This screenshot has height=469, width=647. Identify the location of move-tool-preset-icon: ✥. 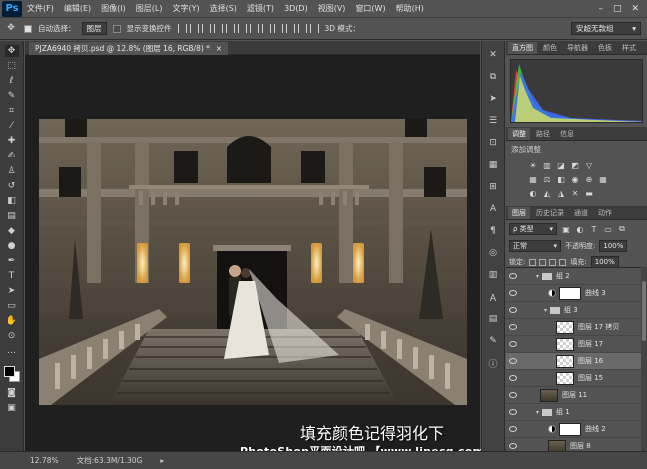
(11, 29).